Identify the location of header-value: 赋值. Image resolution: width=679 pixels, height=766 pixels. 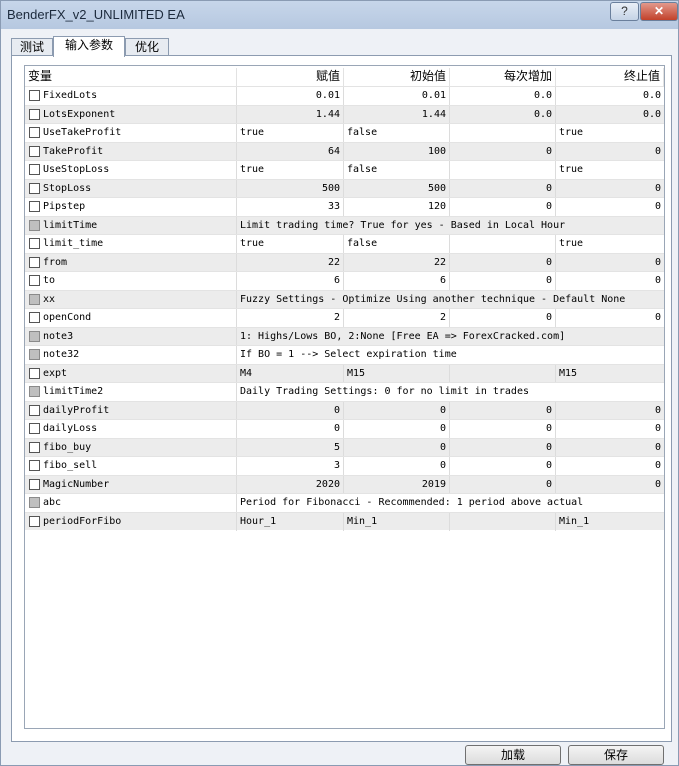
(290, 77).